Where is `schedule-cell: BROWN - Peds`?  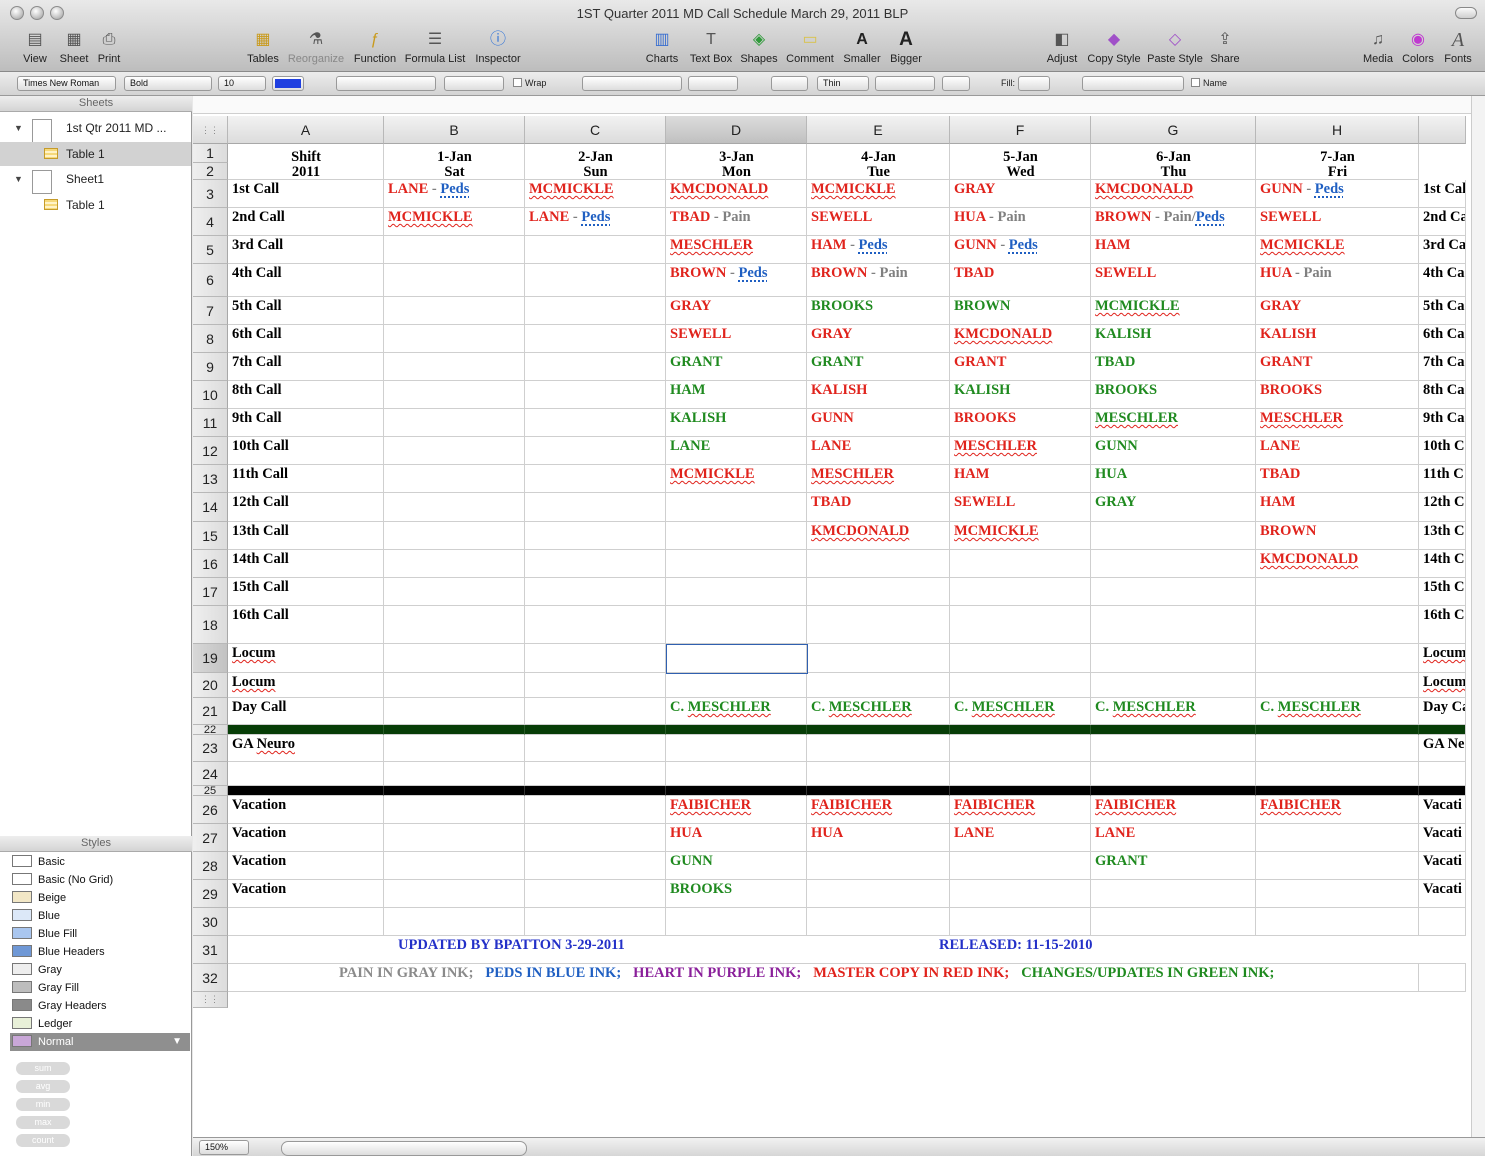
schedule-cell: BROWN - Peds is located at coordinates (736, 280).